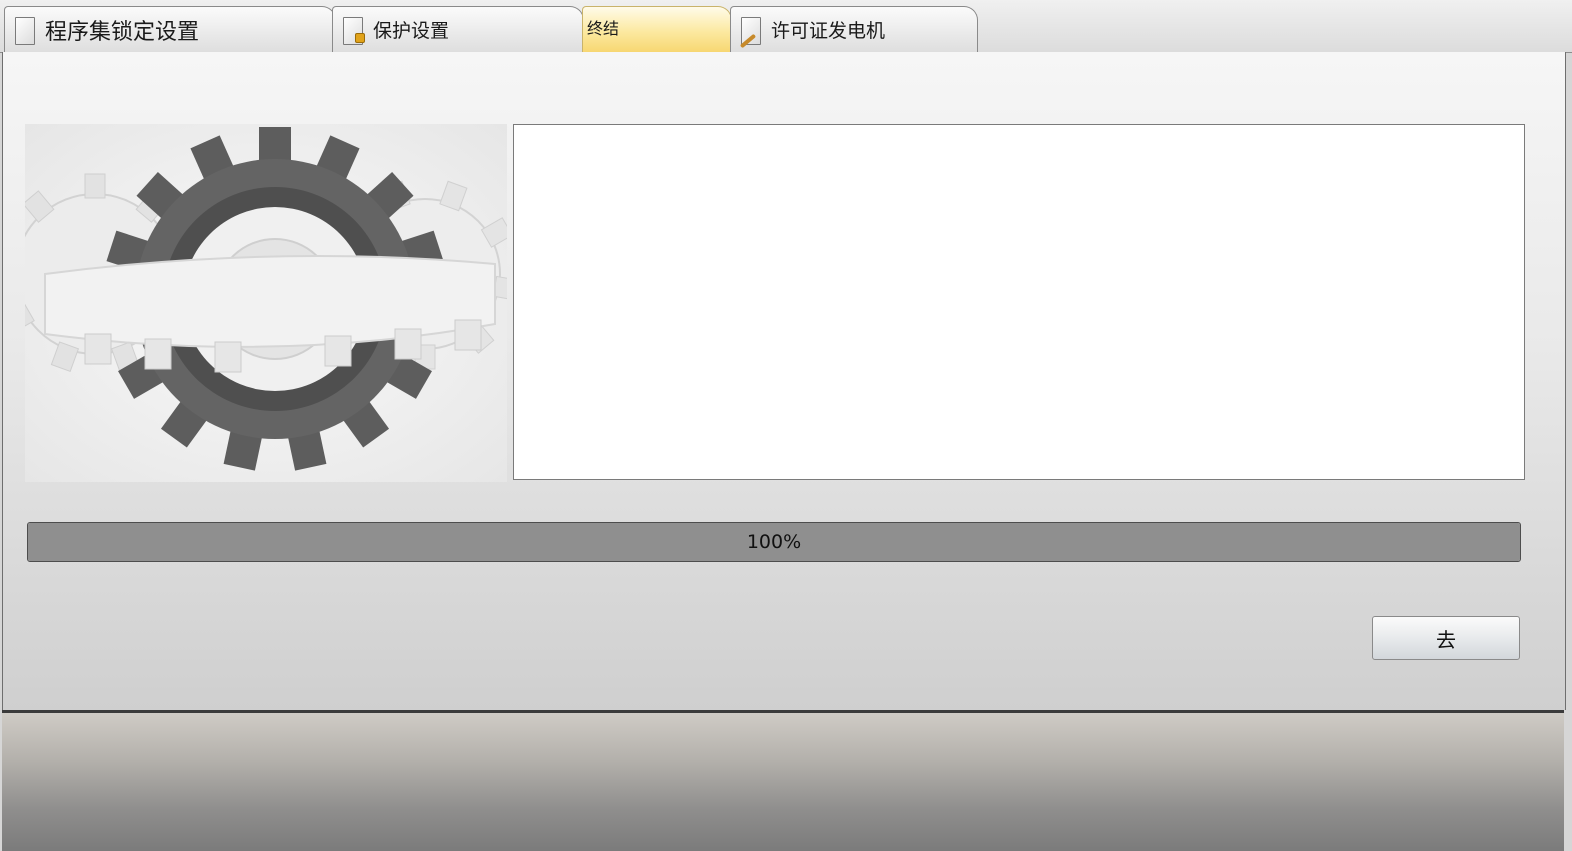 The image size is (1572, 851). What do you see at coordinates (1446, 638) in the screenshot?
I see `go-button: 去` at bounding box center [1446, 638].